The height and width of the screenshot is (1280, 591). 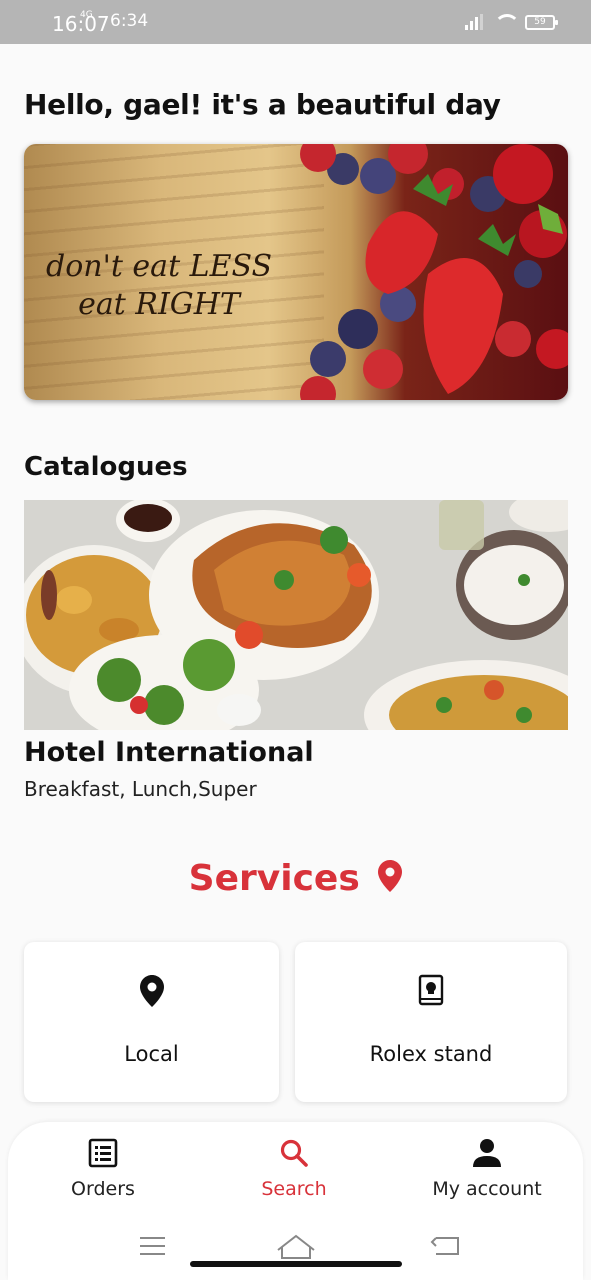 What do you see at coordinates (295, 22) in the screenshot?
I see `status-bar: 16:07 4G 6:34 59` at bounding box center [295, 22].